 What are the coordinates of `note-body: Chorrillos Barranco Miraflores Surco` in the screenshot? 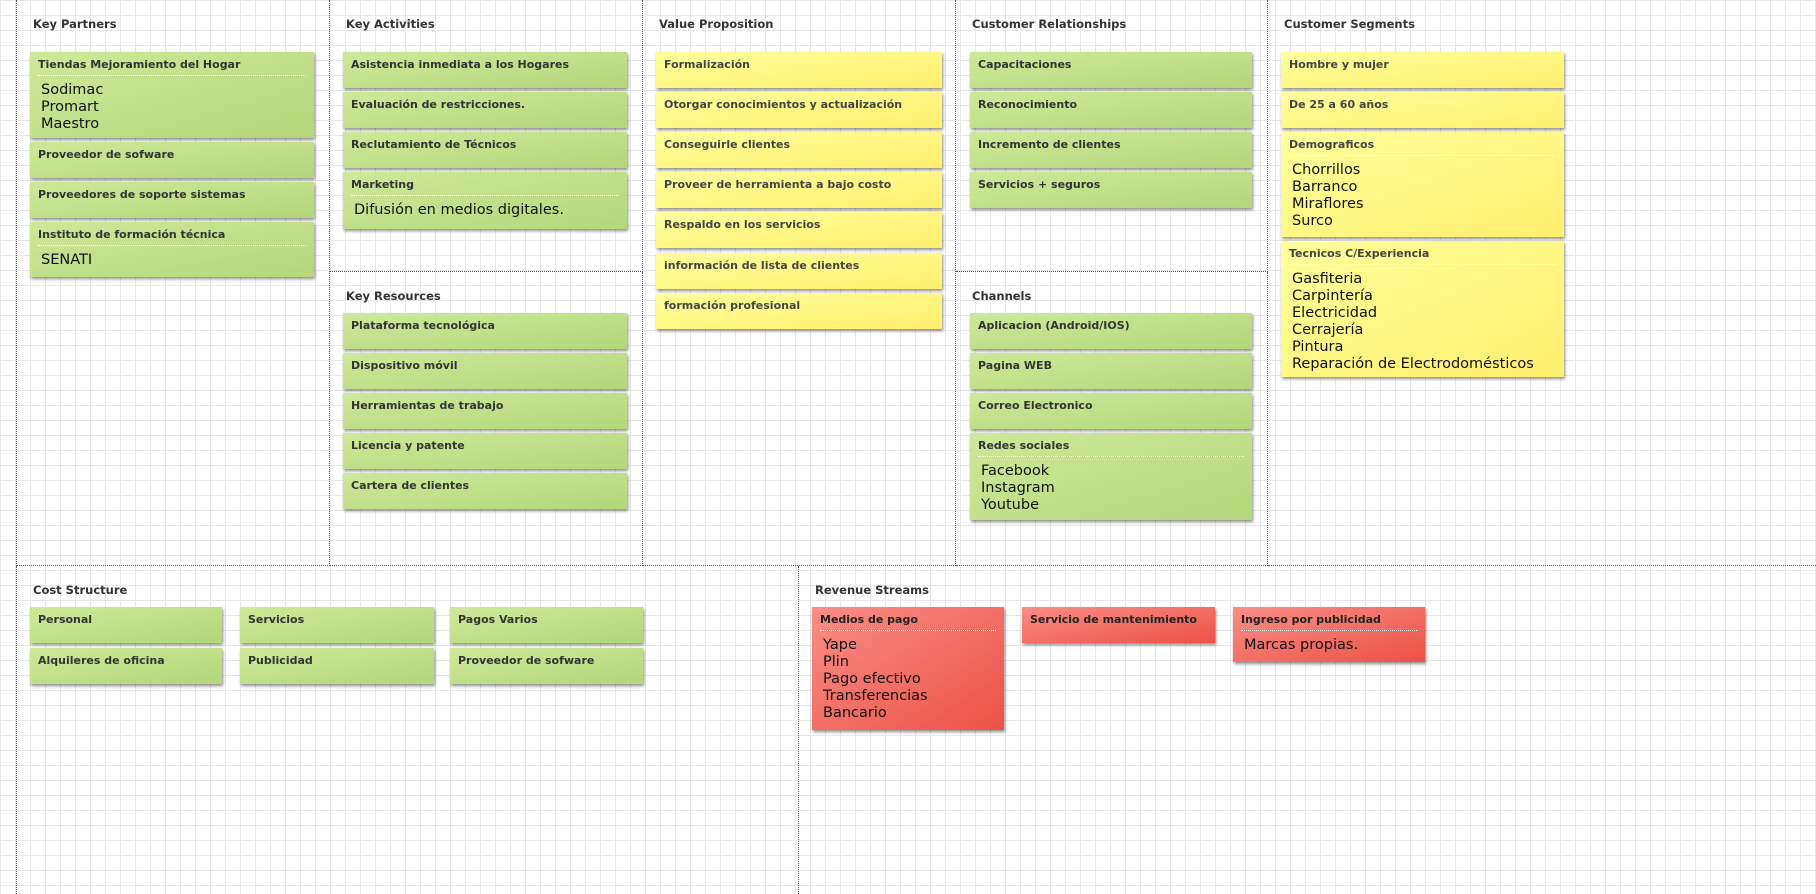 It's located at (1422, 193).